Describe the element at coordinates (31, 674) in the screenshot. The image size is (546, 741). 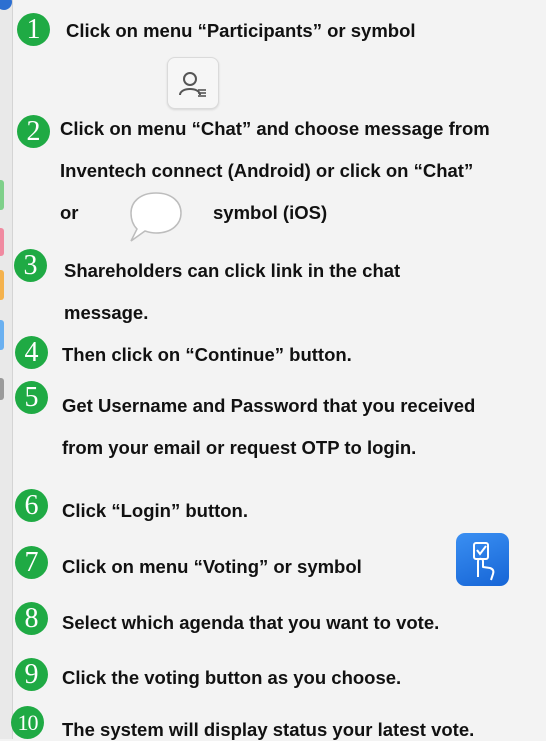
I see `step-9-badge: 9` at that location.